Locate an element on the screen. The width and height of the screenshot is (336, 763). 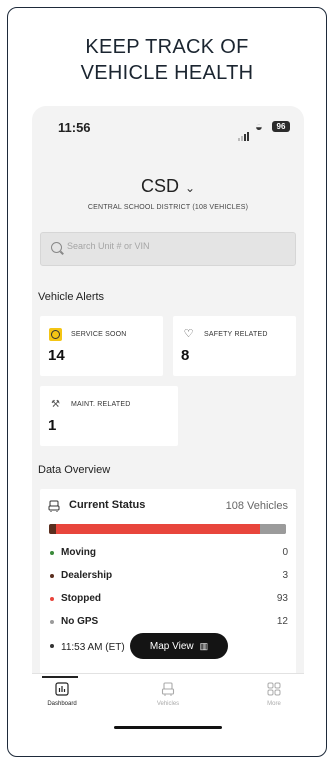
last-updated: 11:53 AM (ET) is located at coordinates (86, 647).